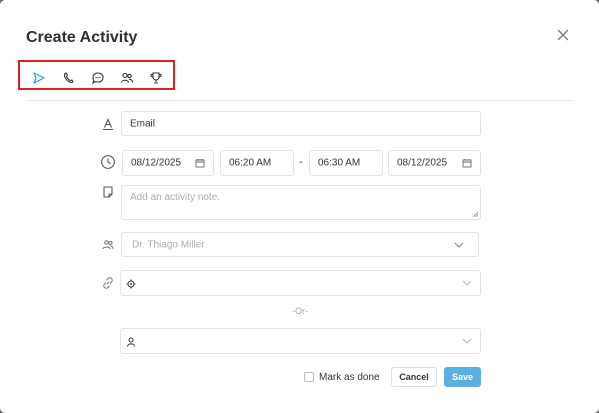  Describe the element at coordinates (300, 283) in the screenshot. I see `related-record-select` at that location.